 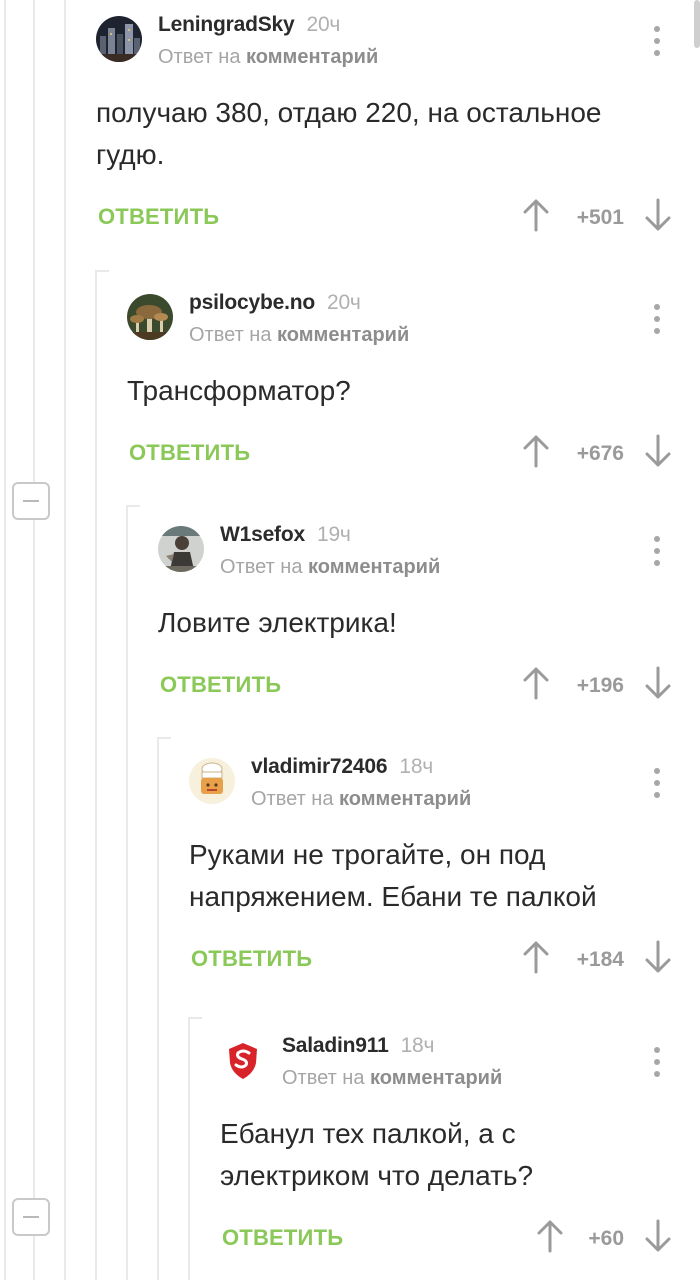 What do you see at coordinates (398, 218) in the screenshot?
I see `comment-actions: ОТВЕТИТЬ +501` at bounding box center [398, 218].